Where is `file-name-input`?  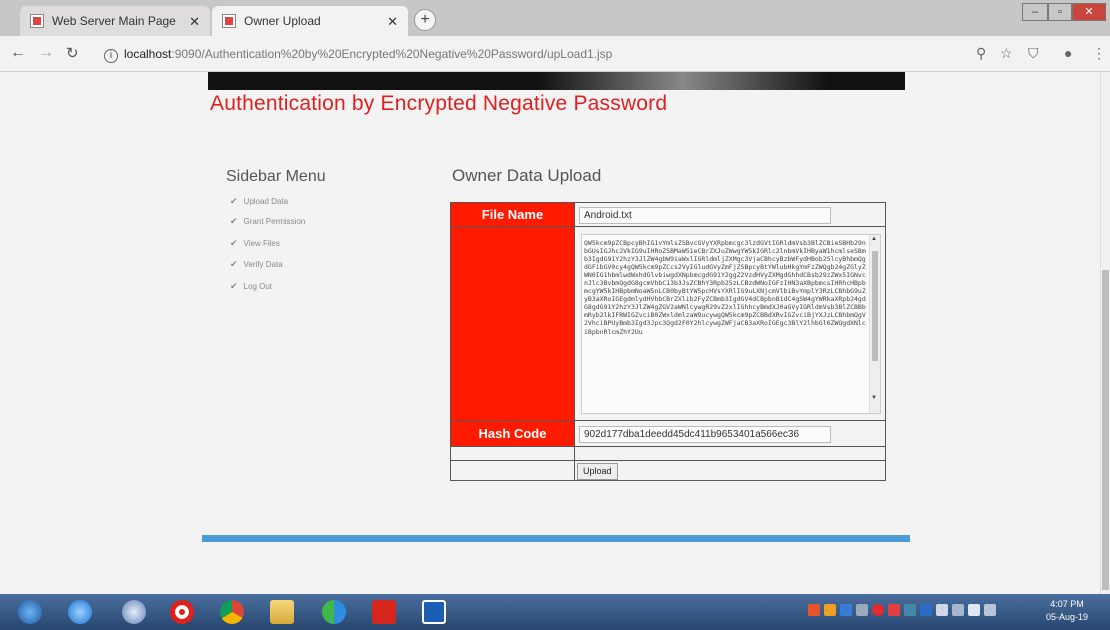
file-name-input is located at coordinates (705, 215).